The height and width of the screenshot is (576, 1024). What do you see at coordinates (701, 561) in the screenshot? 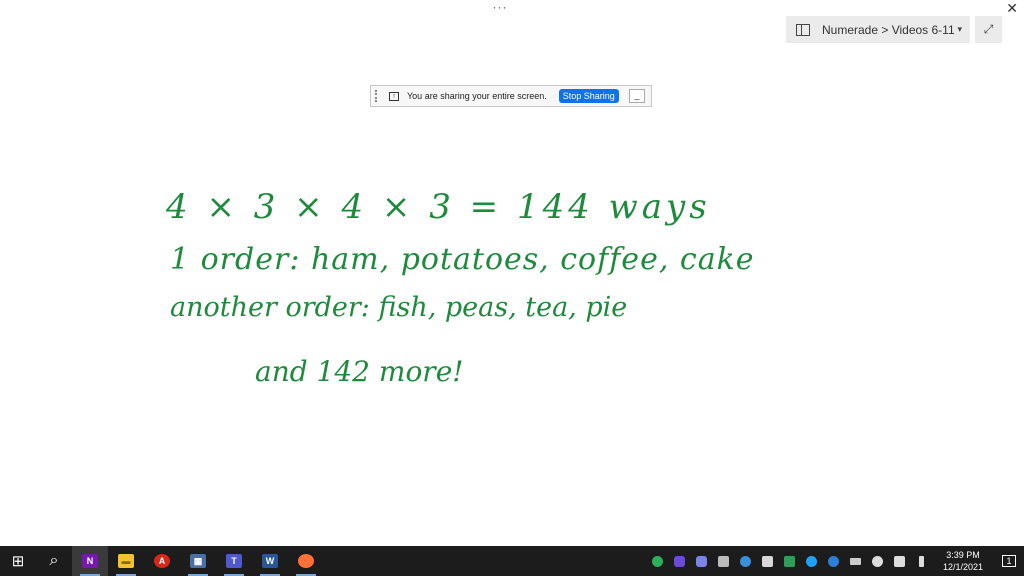
I see `tray-teams-icon` at bounding box center [701, 561].